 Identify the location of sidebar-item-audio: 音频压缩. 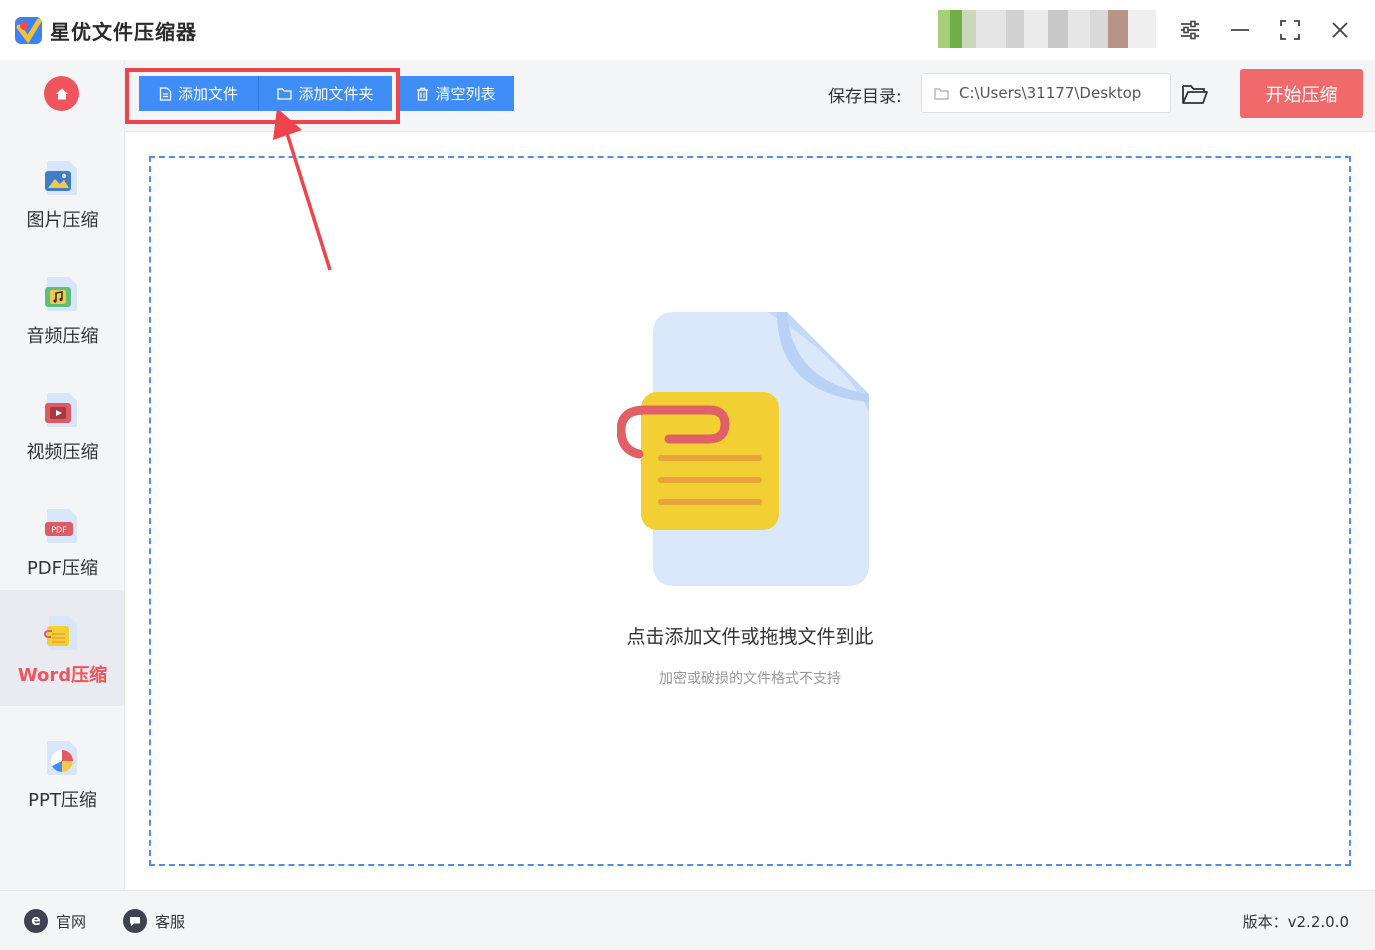
(62, 309).